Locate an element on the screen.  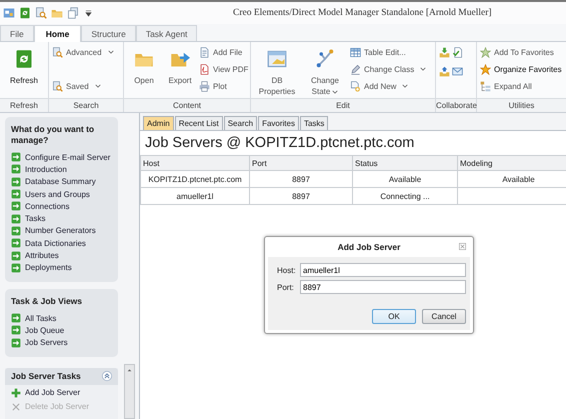
group-label: Utilities is located at coordinates (521, 105).